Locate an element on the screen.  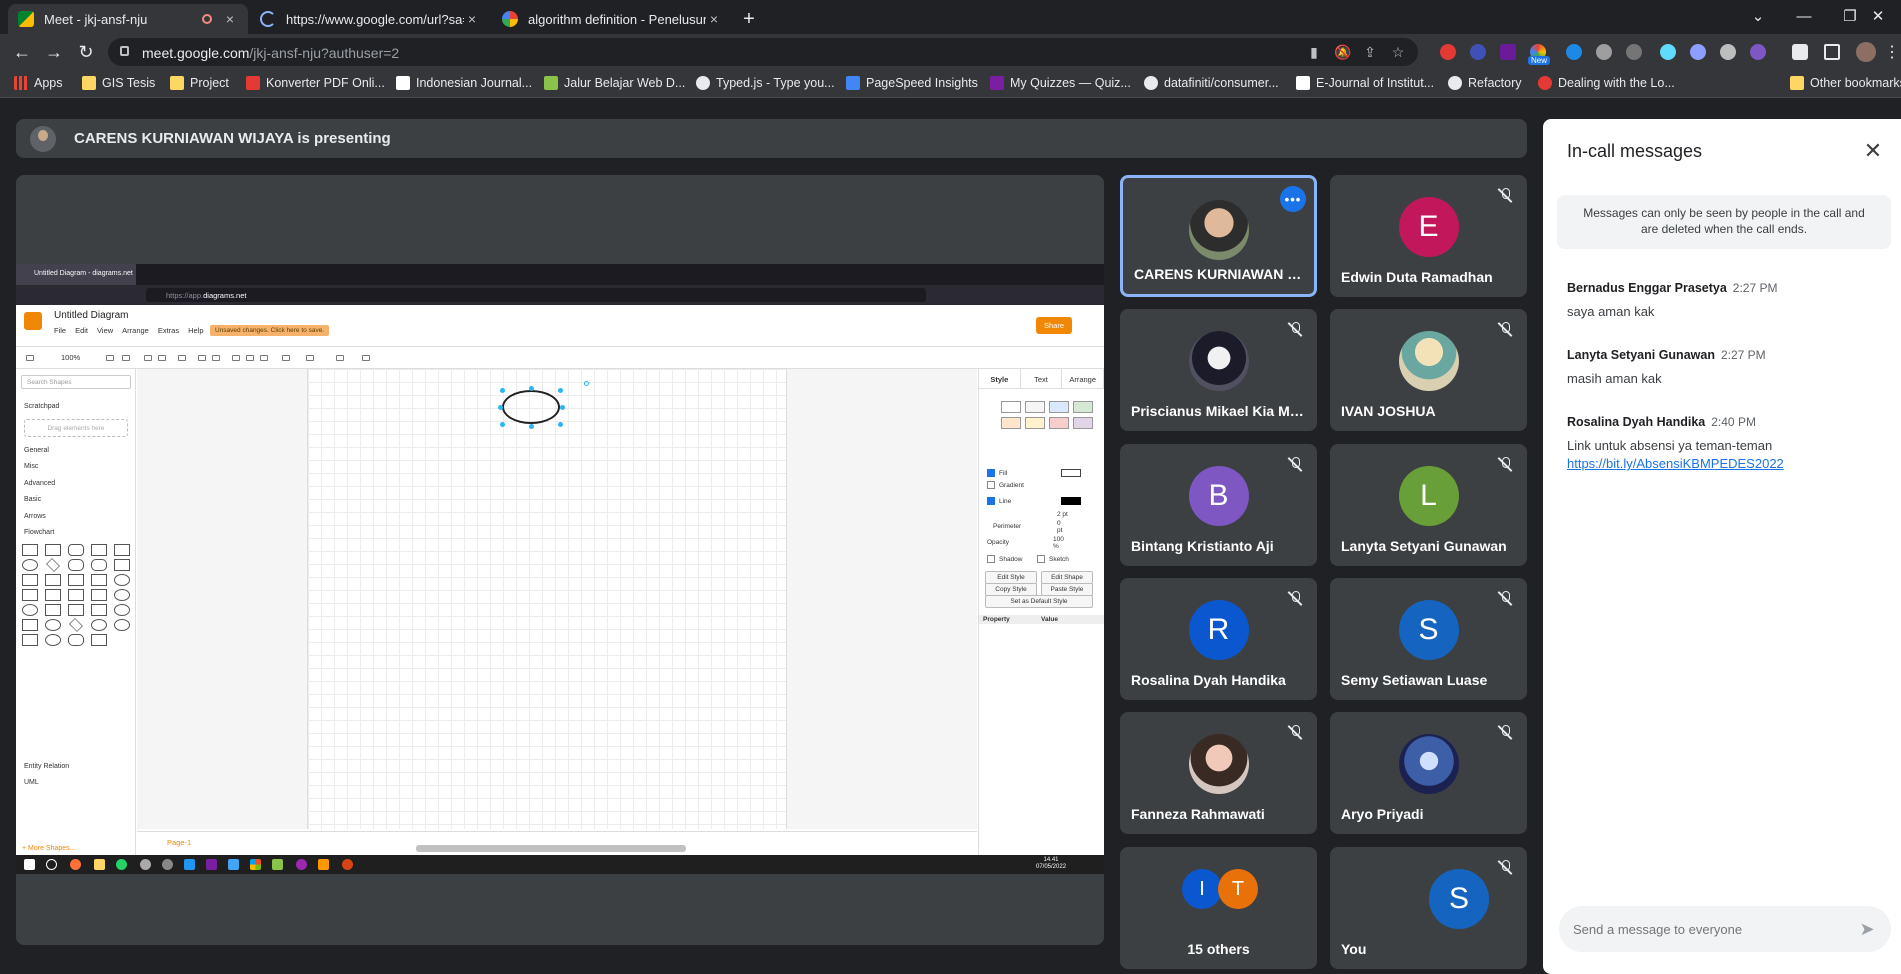
extensions-puzzle-icon is located at coordinates (1800, 52).